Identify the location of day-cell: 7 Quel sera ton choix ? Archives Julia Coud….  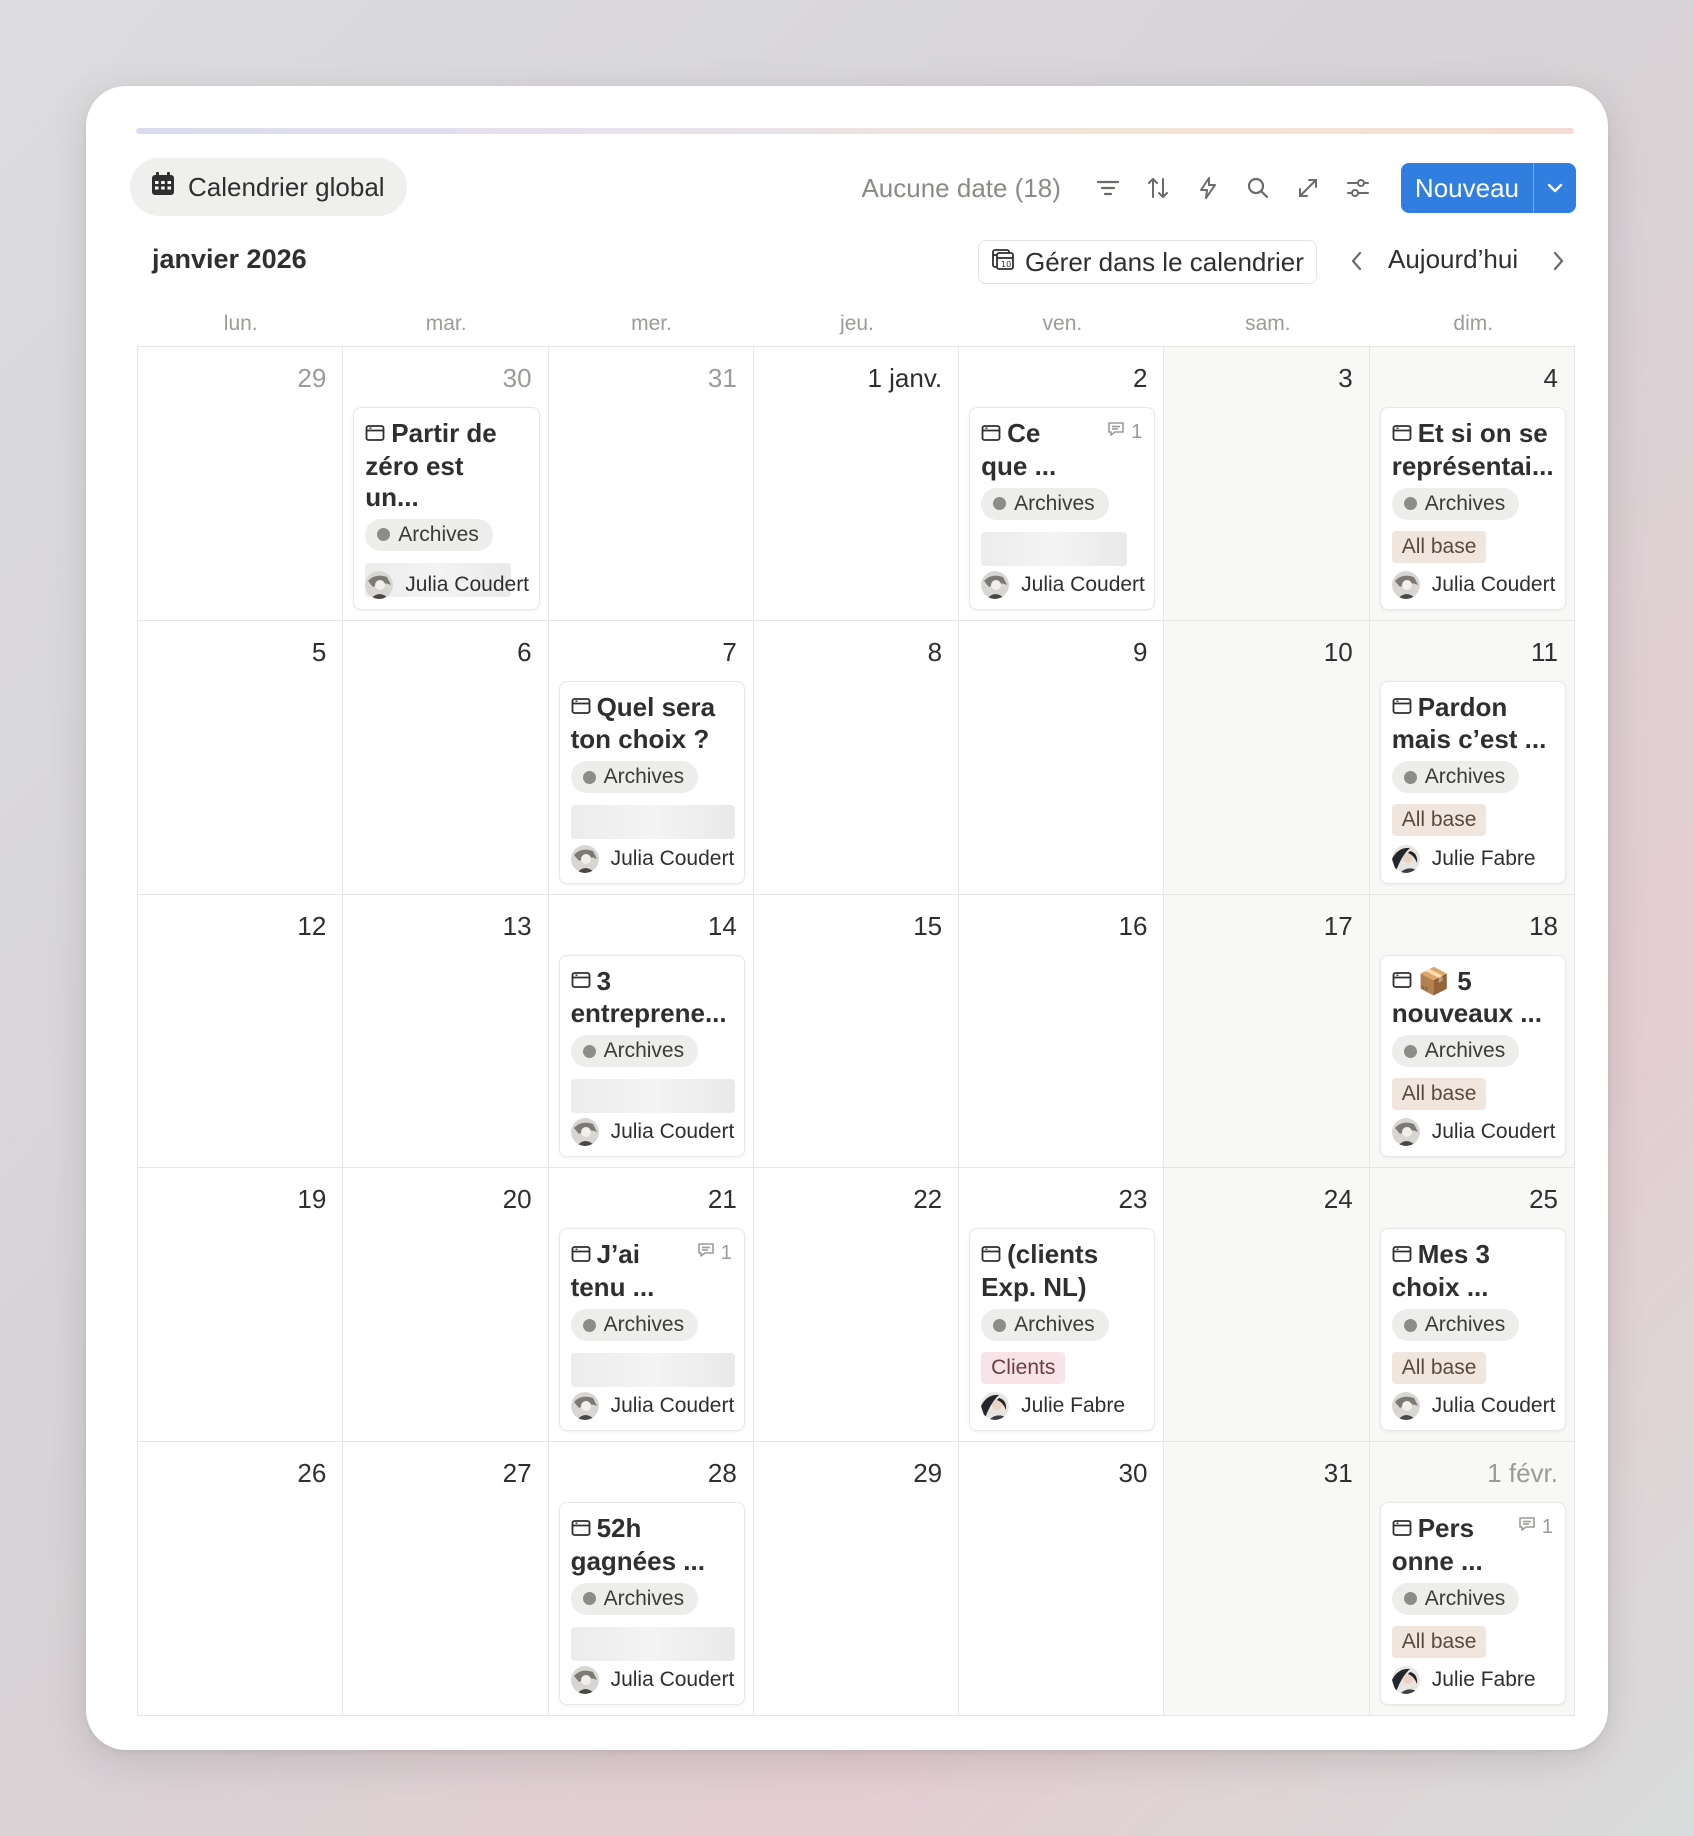
(651, 757).